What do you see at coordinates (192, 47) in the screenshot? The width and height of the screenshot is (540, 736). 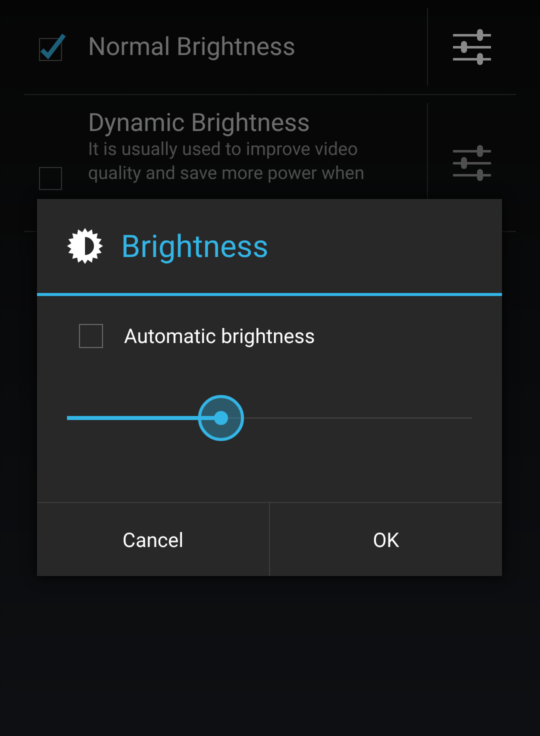 I see `option-title: Normal Brightness` at bounding box center [192, 47].